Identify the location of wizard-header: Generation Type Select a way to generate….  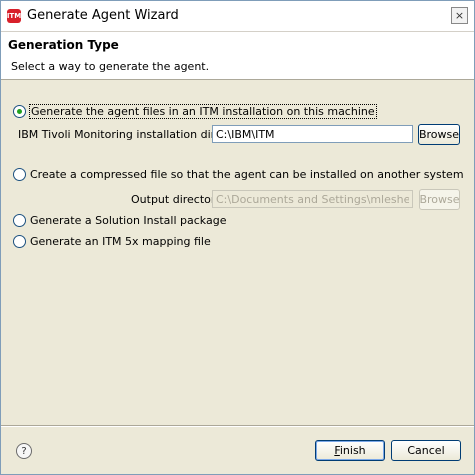
(237, 56).